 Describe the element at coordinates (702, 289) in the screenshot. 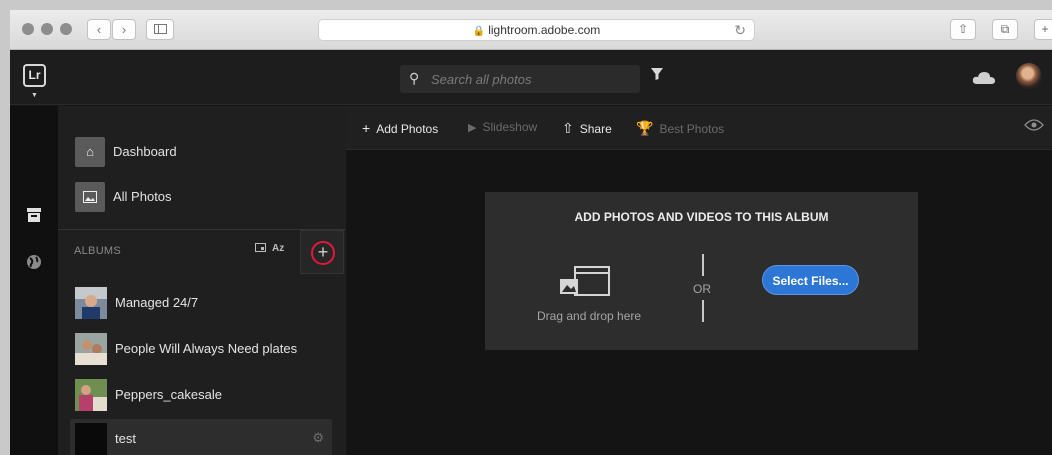

I see `or-text: OR` at that location.